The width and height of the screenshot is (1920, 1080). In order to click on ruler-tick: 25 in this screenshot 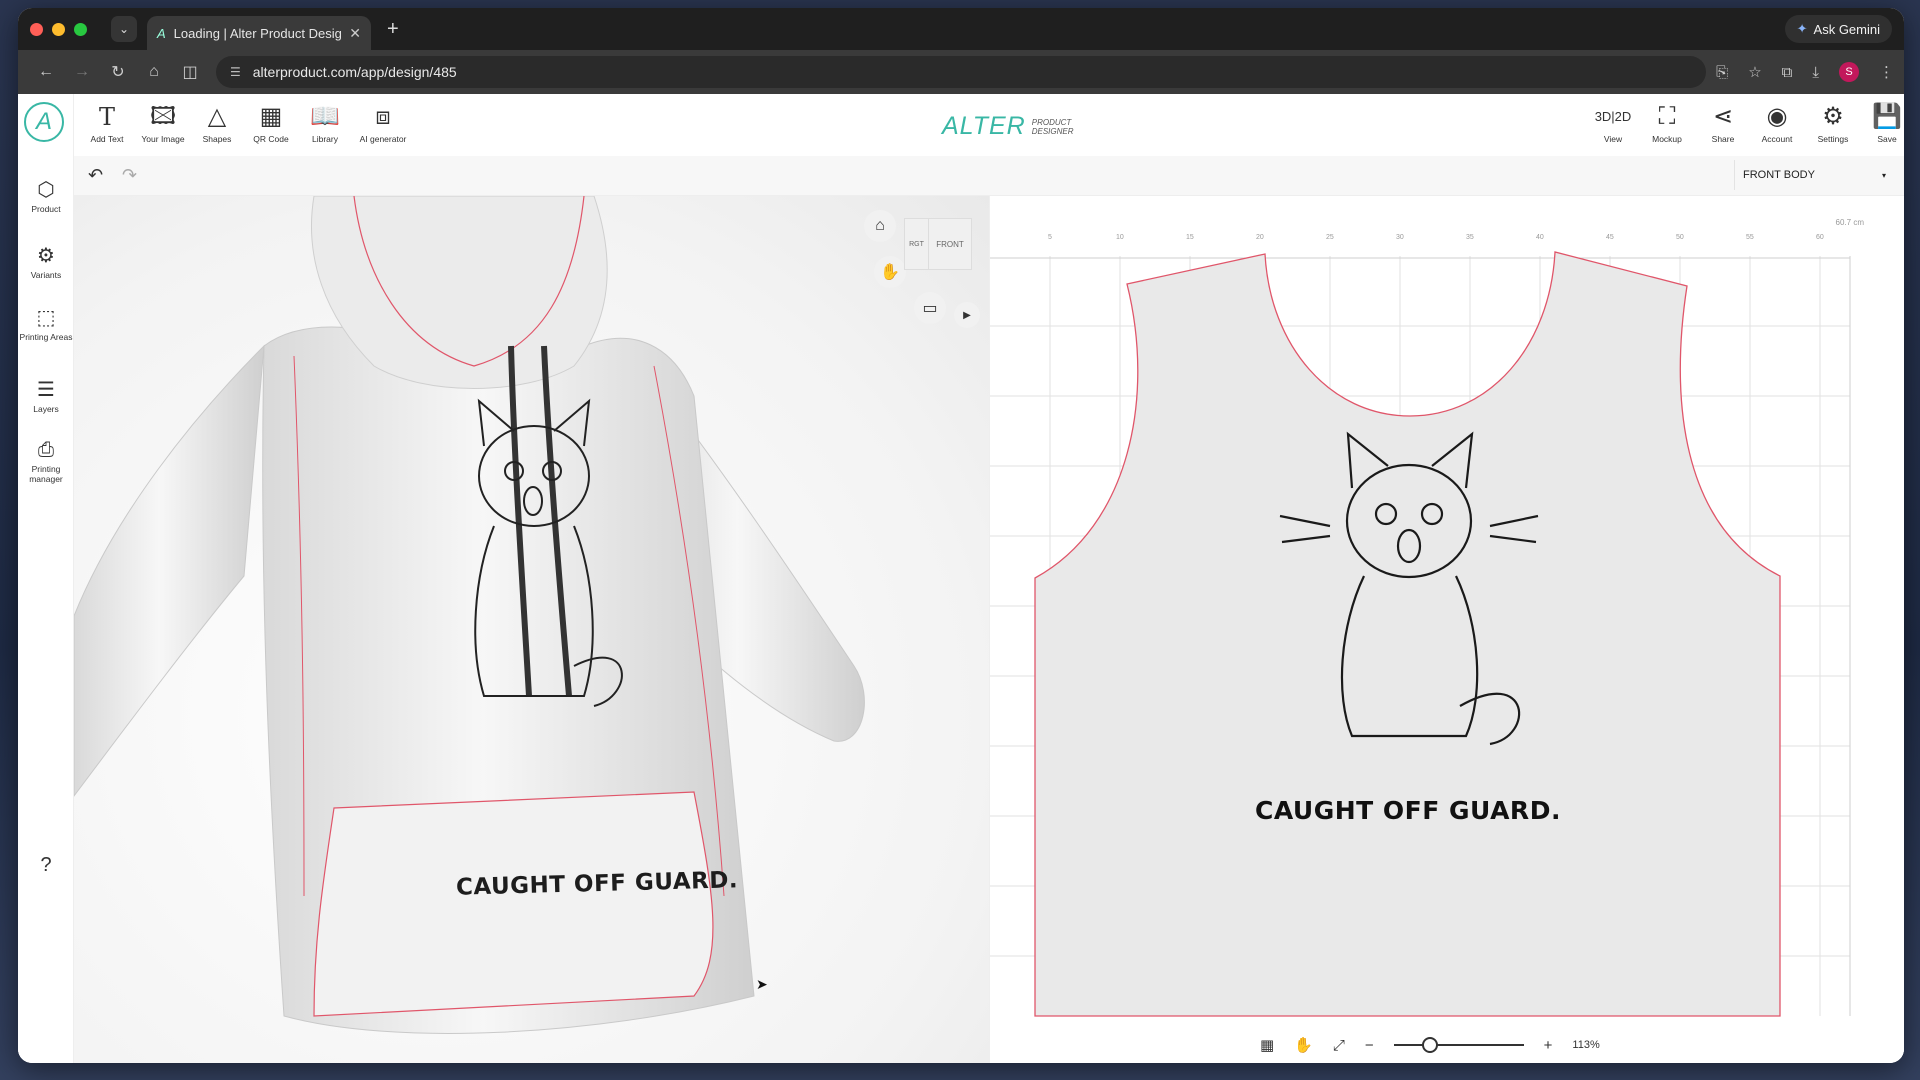, I will do `click(1330, 237)`.